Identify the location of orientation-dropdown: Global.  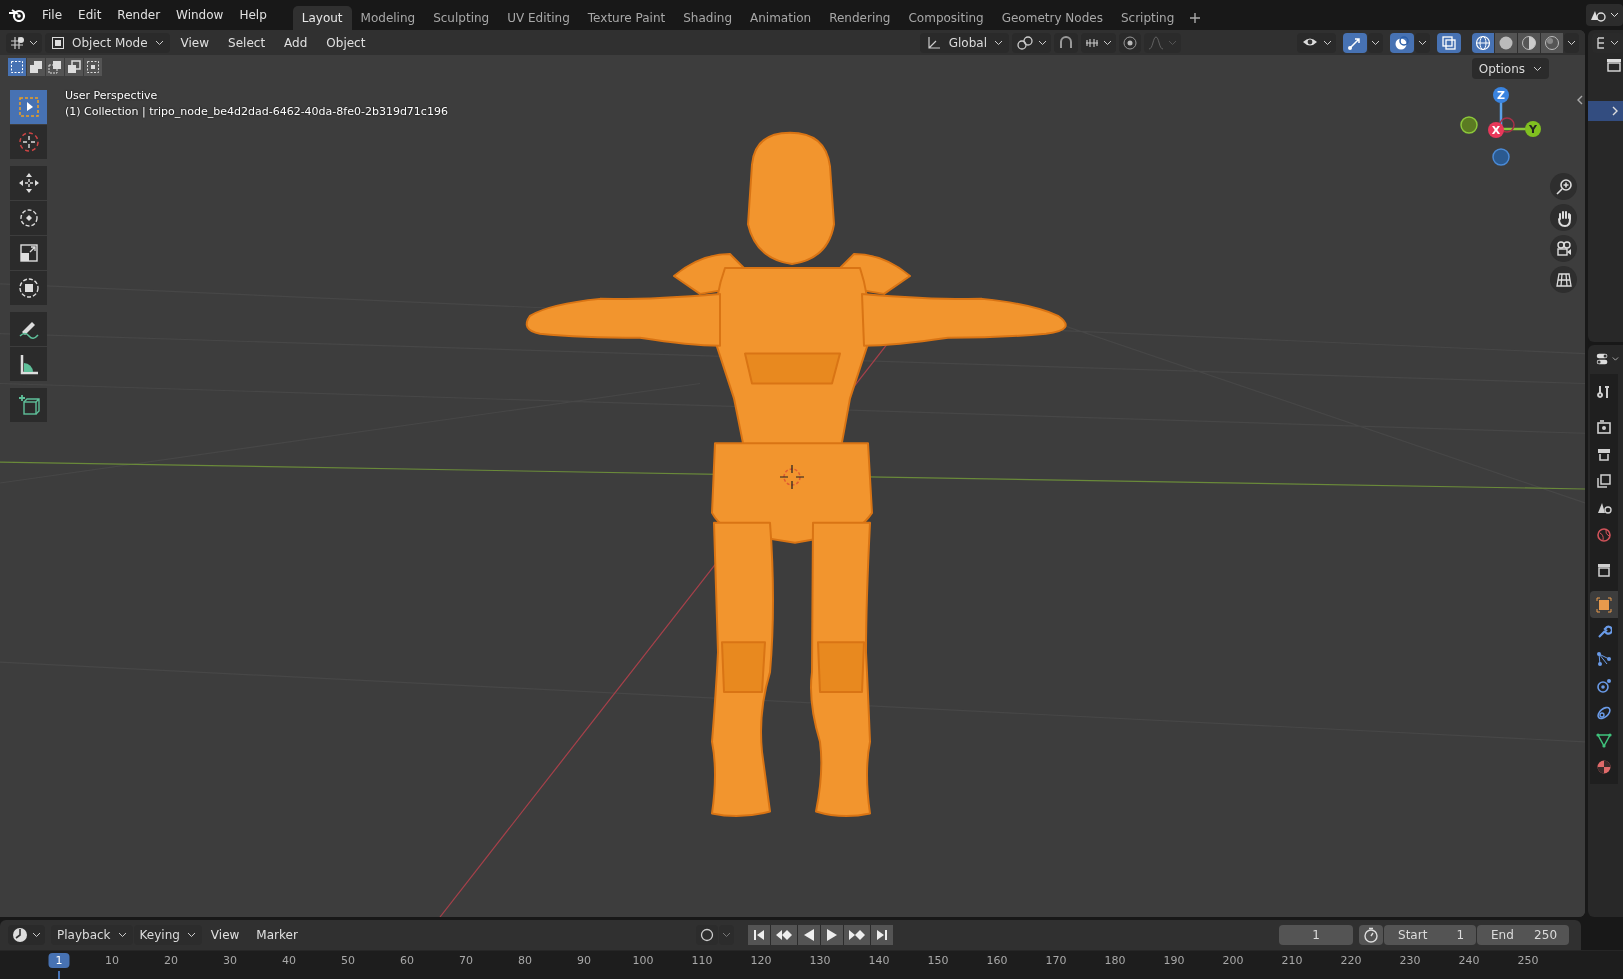
(964, 42).